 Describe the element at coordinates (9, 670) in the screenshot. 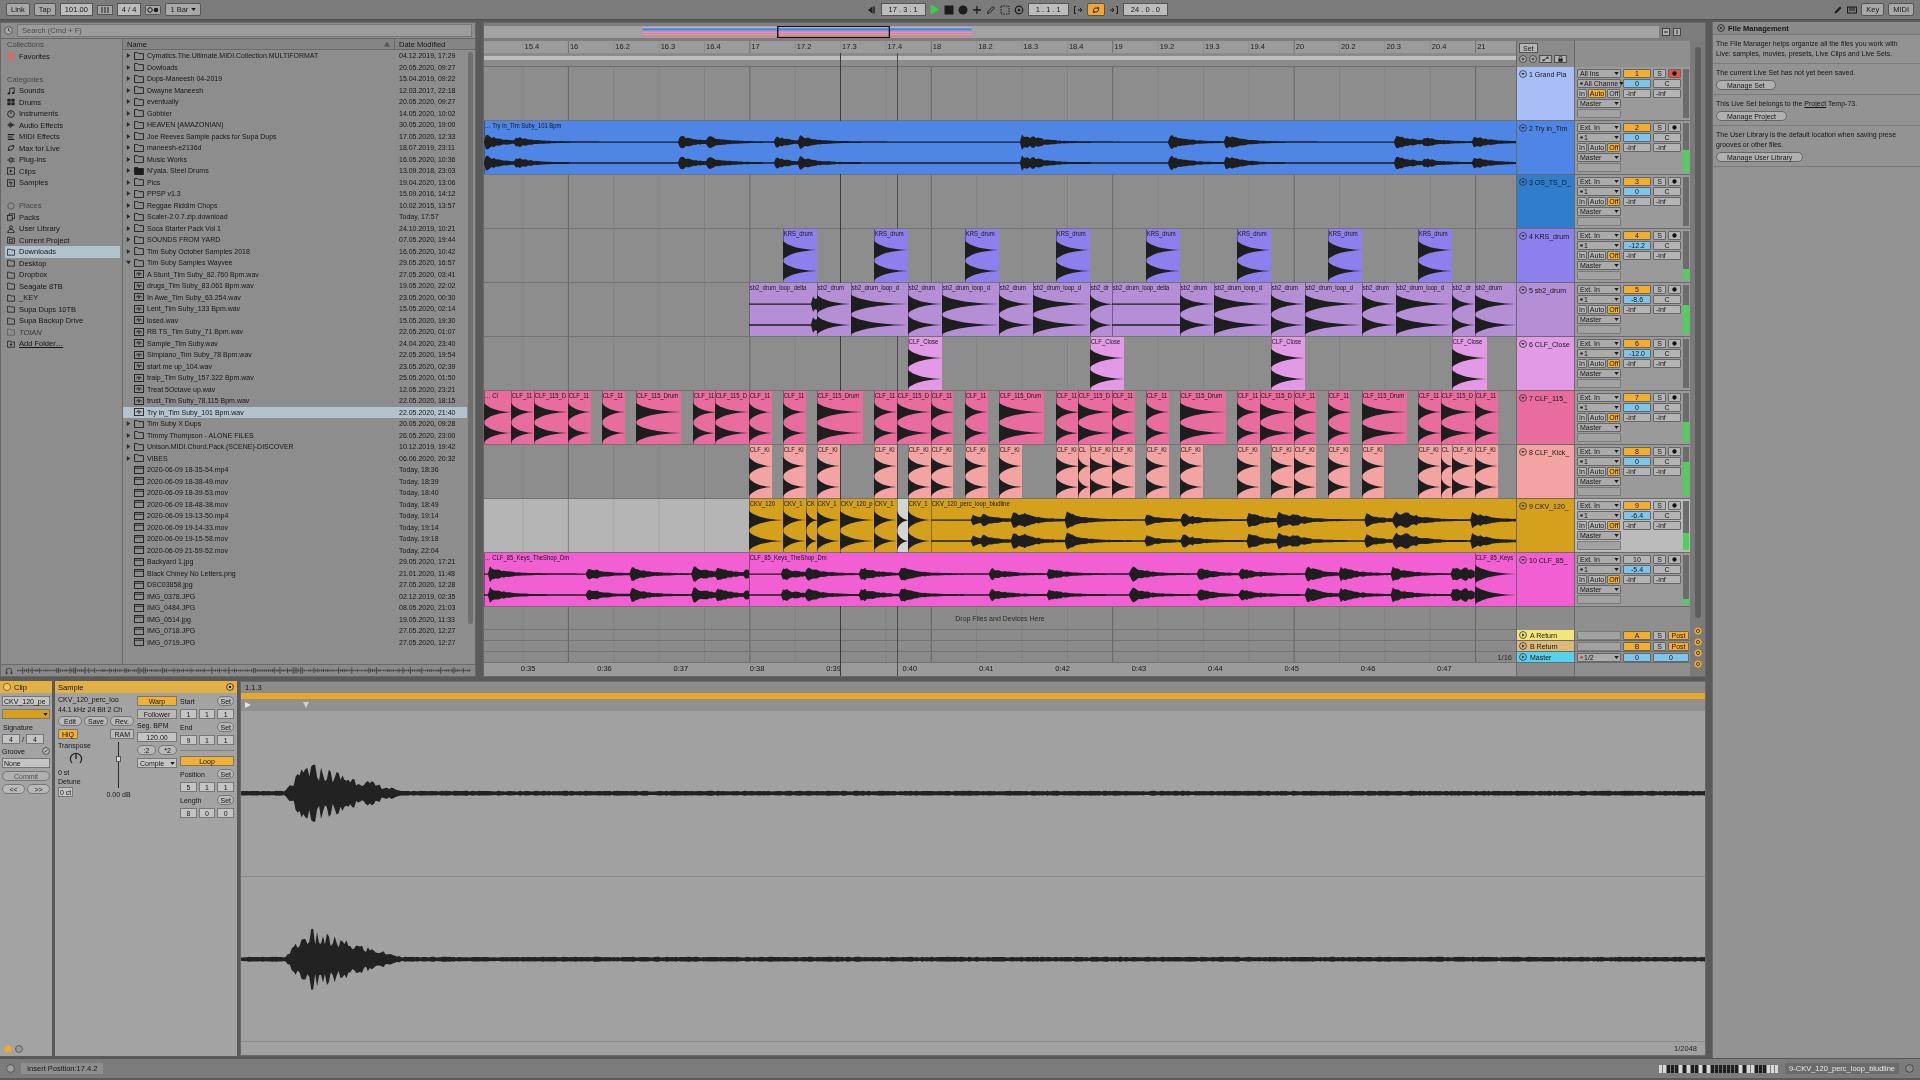

I see `headphones-icon` at that location.